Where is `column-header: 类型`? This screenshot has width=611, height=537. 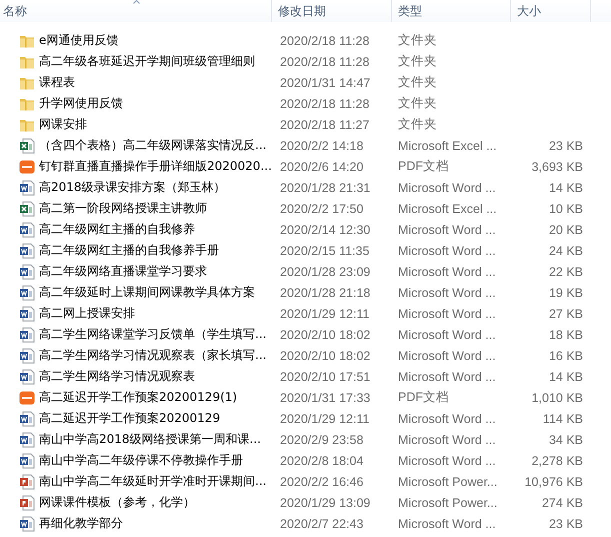 column-header: 类型 is located at coordinates (451, 11).